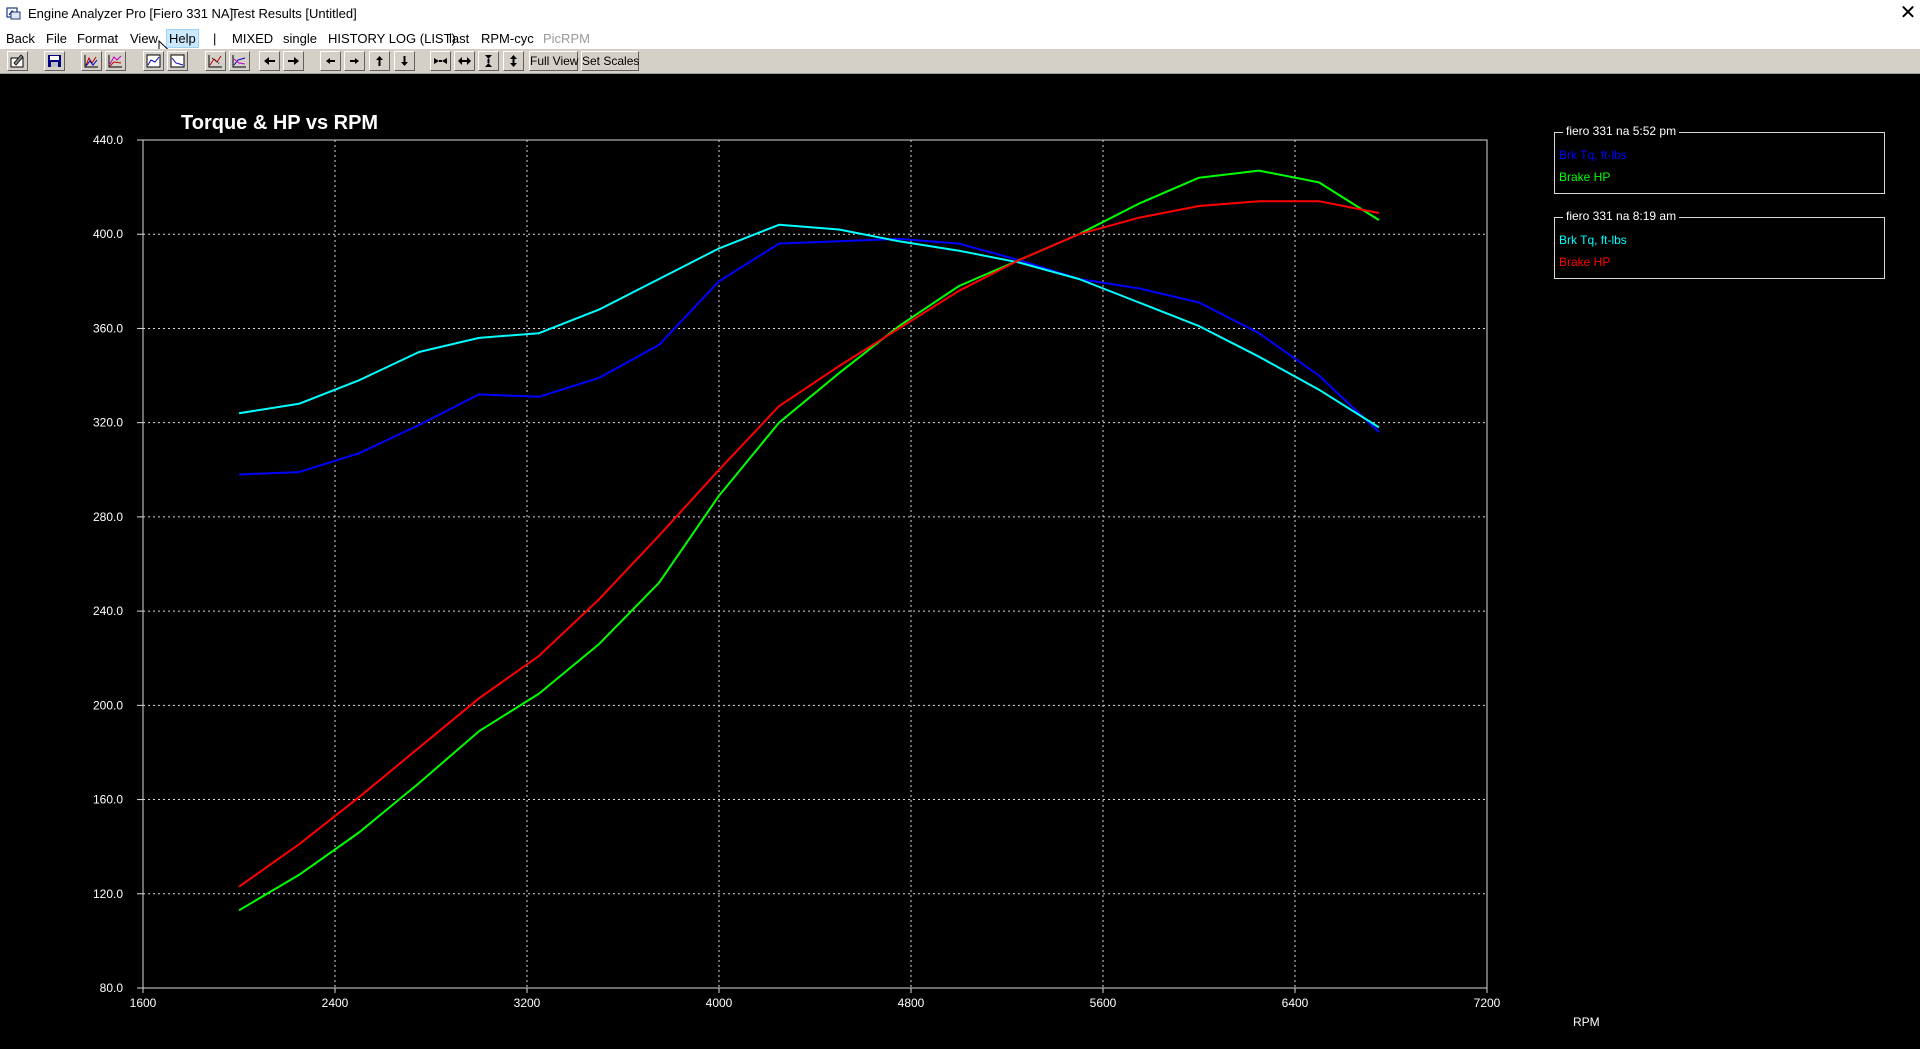  What do you see at coordinates (1621, 131) in the screenshot?
I see `legend-title: fiero 331 na 5:52 pm` at bounding box center [1621, 131].